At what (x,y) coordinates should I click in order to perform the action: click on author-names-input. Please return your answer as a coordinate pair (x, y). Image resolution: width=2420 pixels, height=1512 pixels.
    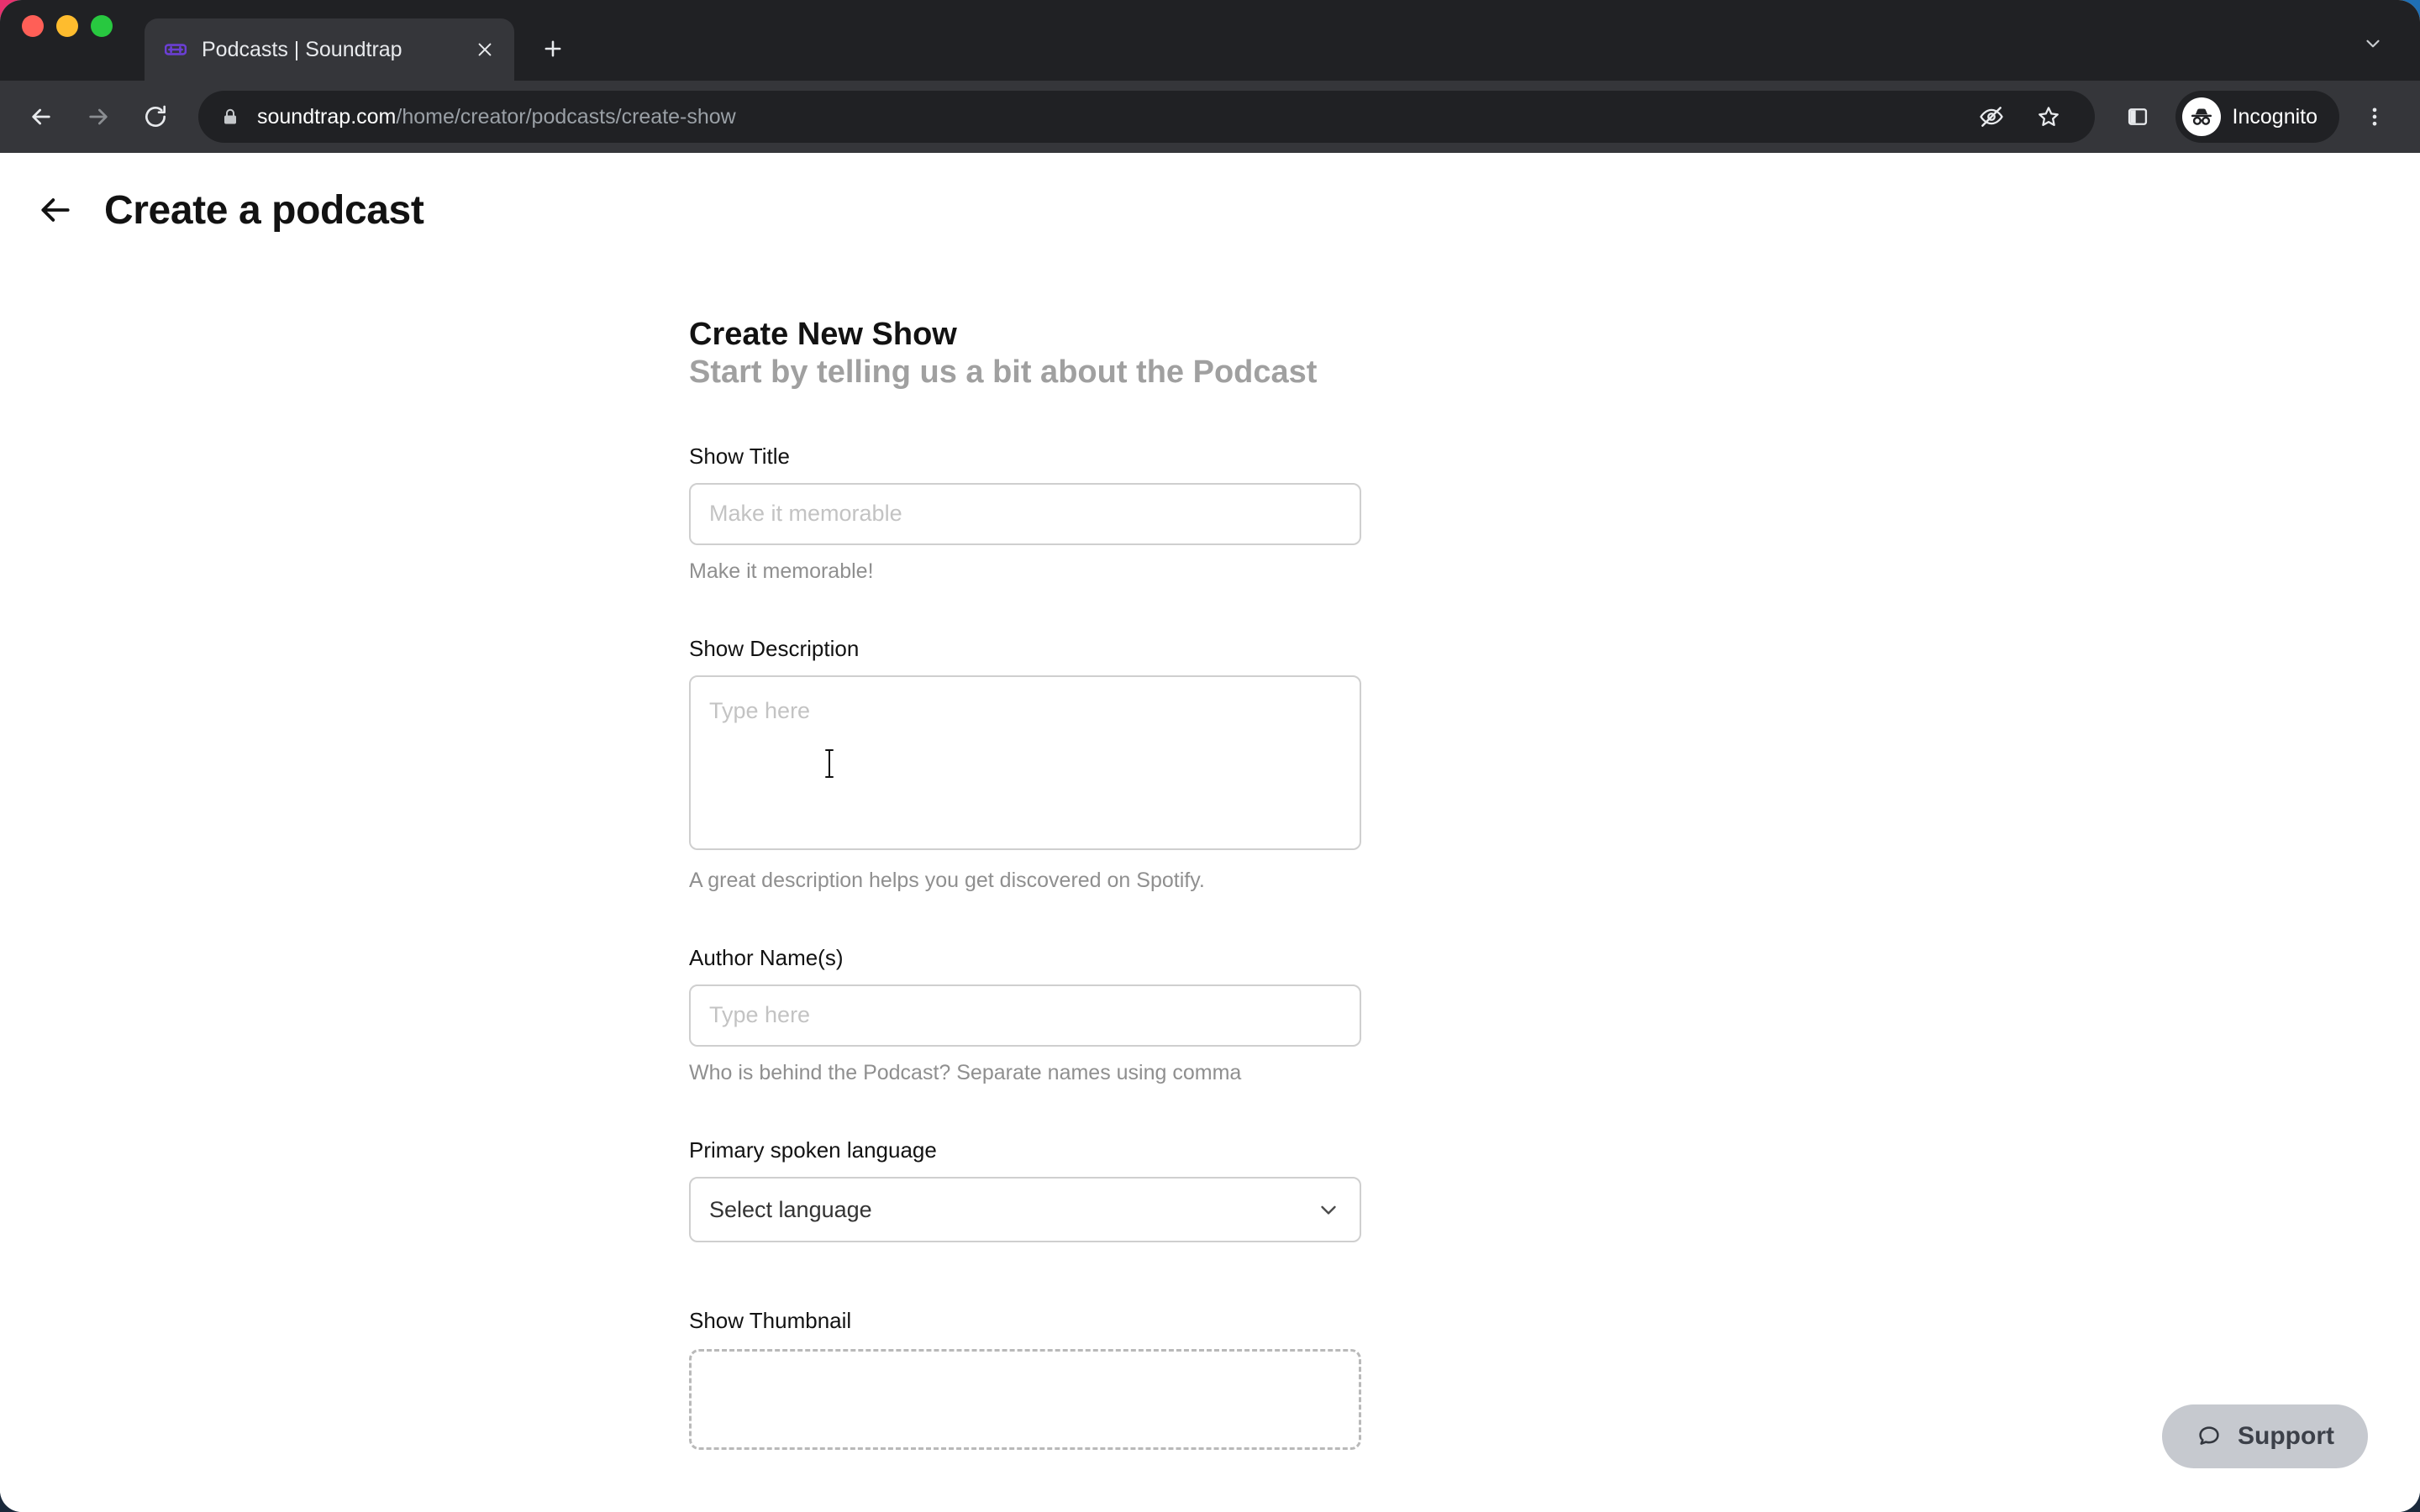
    Looking at the image, I should click on (1025, 1015).